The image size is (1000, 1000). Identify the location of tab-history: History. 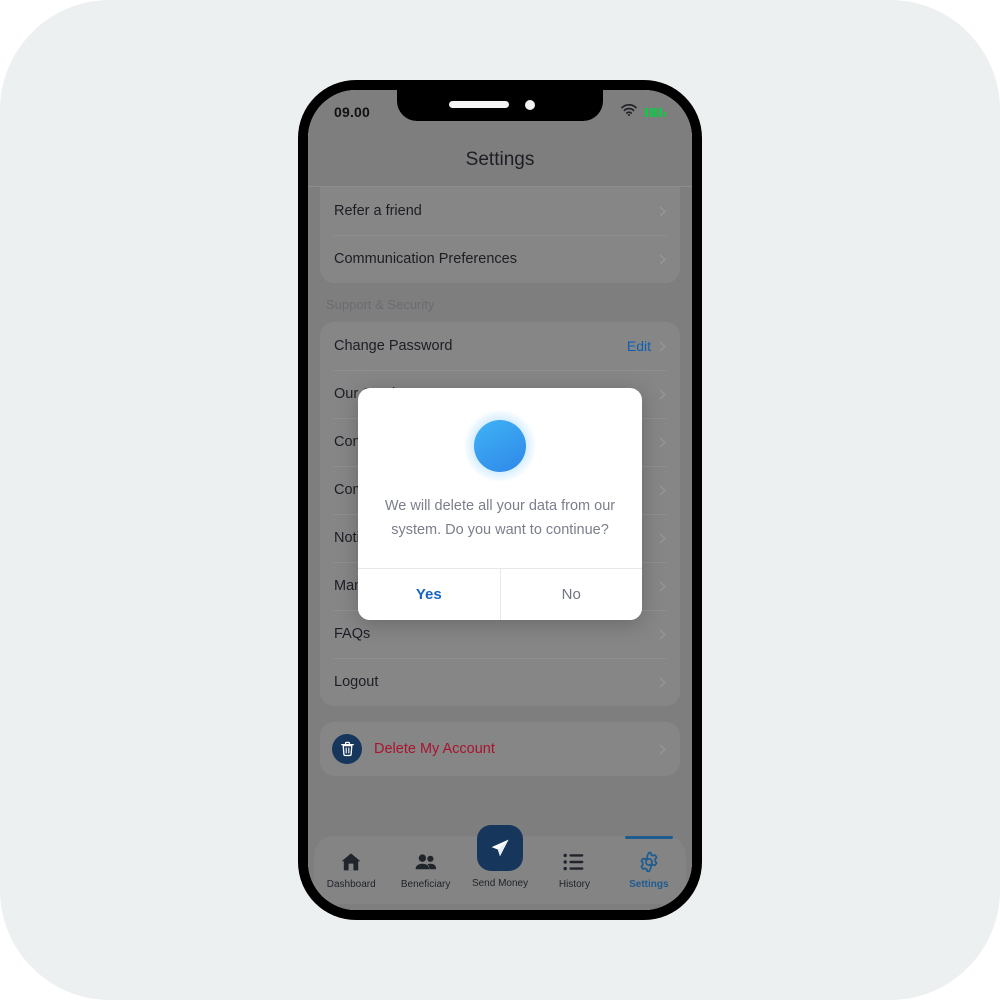
(574, 870).